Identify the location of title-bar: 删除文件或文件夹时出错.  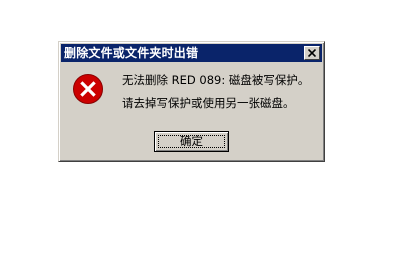
(191, 53).